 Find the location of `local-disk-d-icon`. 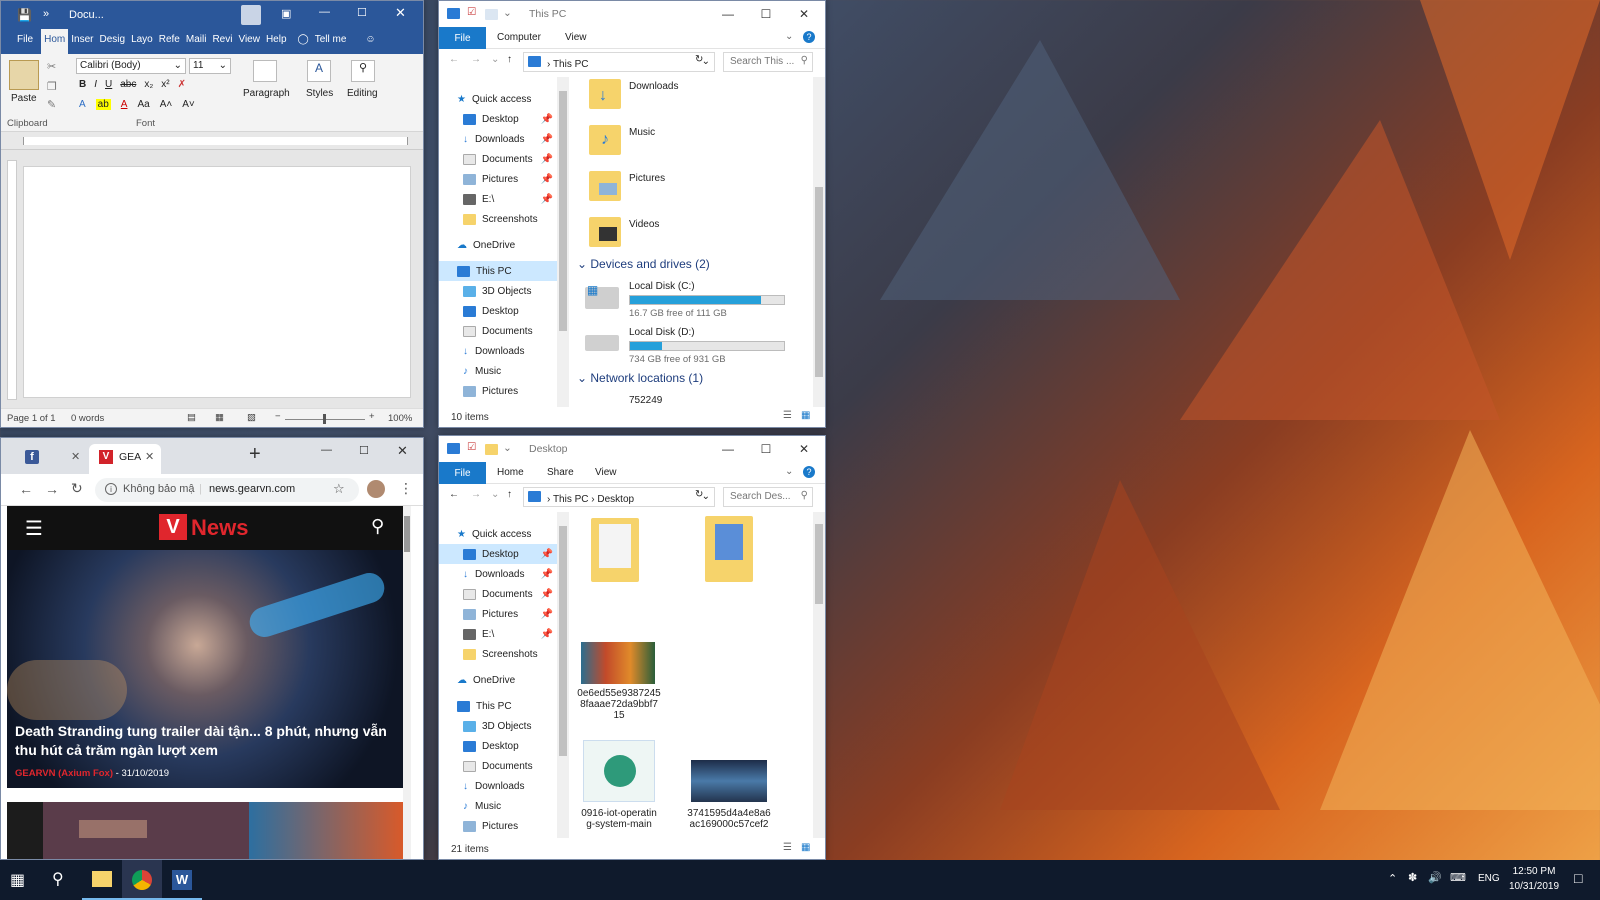

local-disk-d-icon is located at coordinates (602, 343).